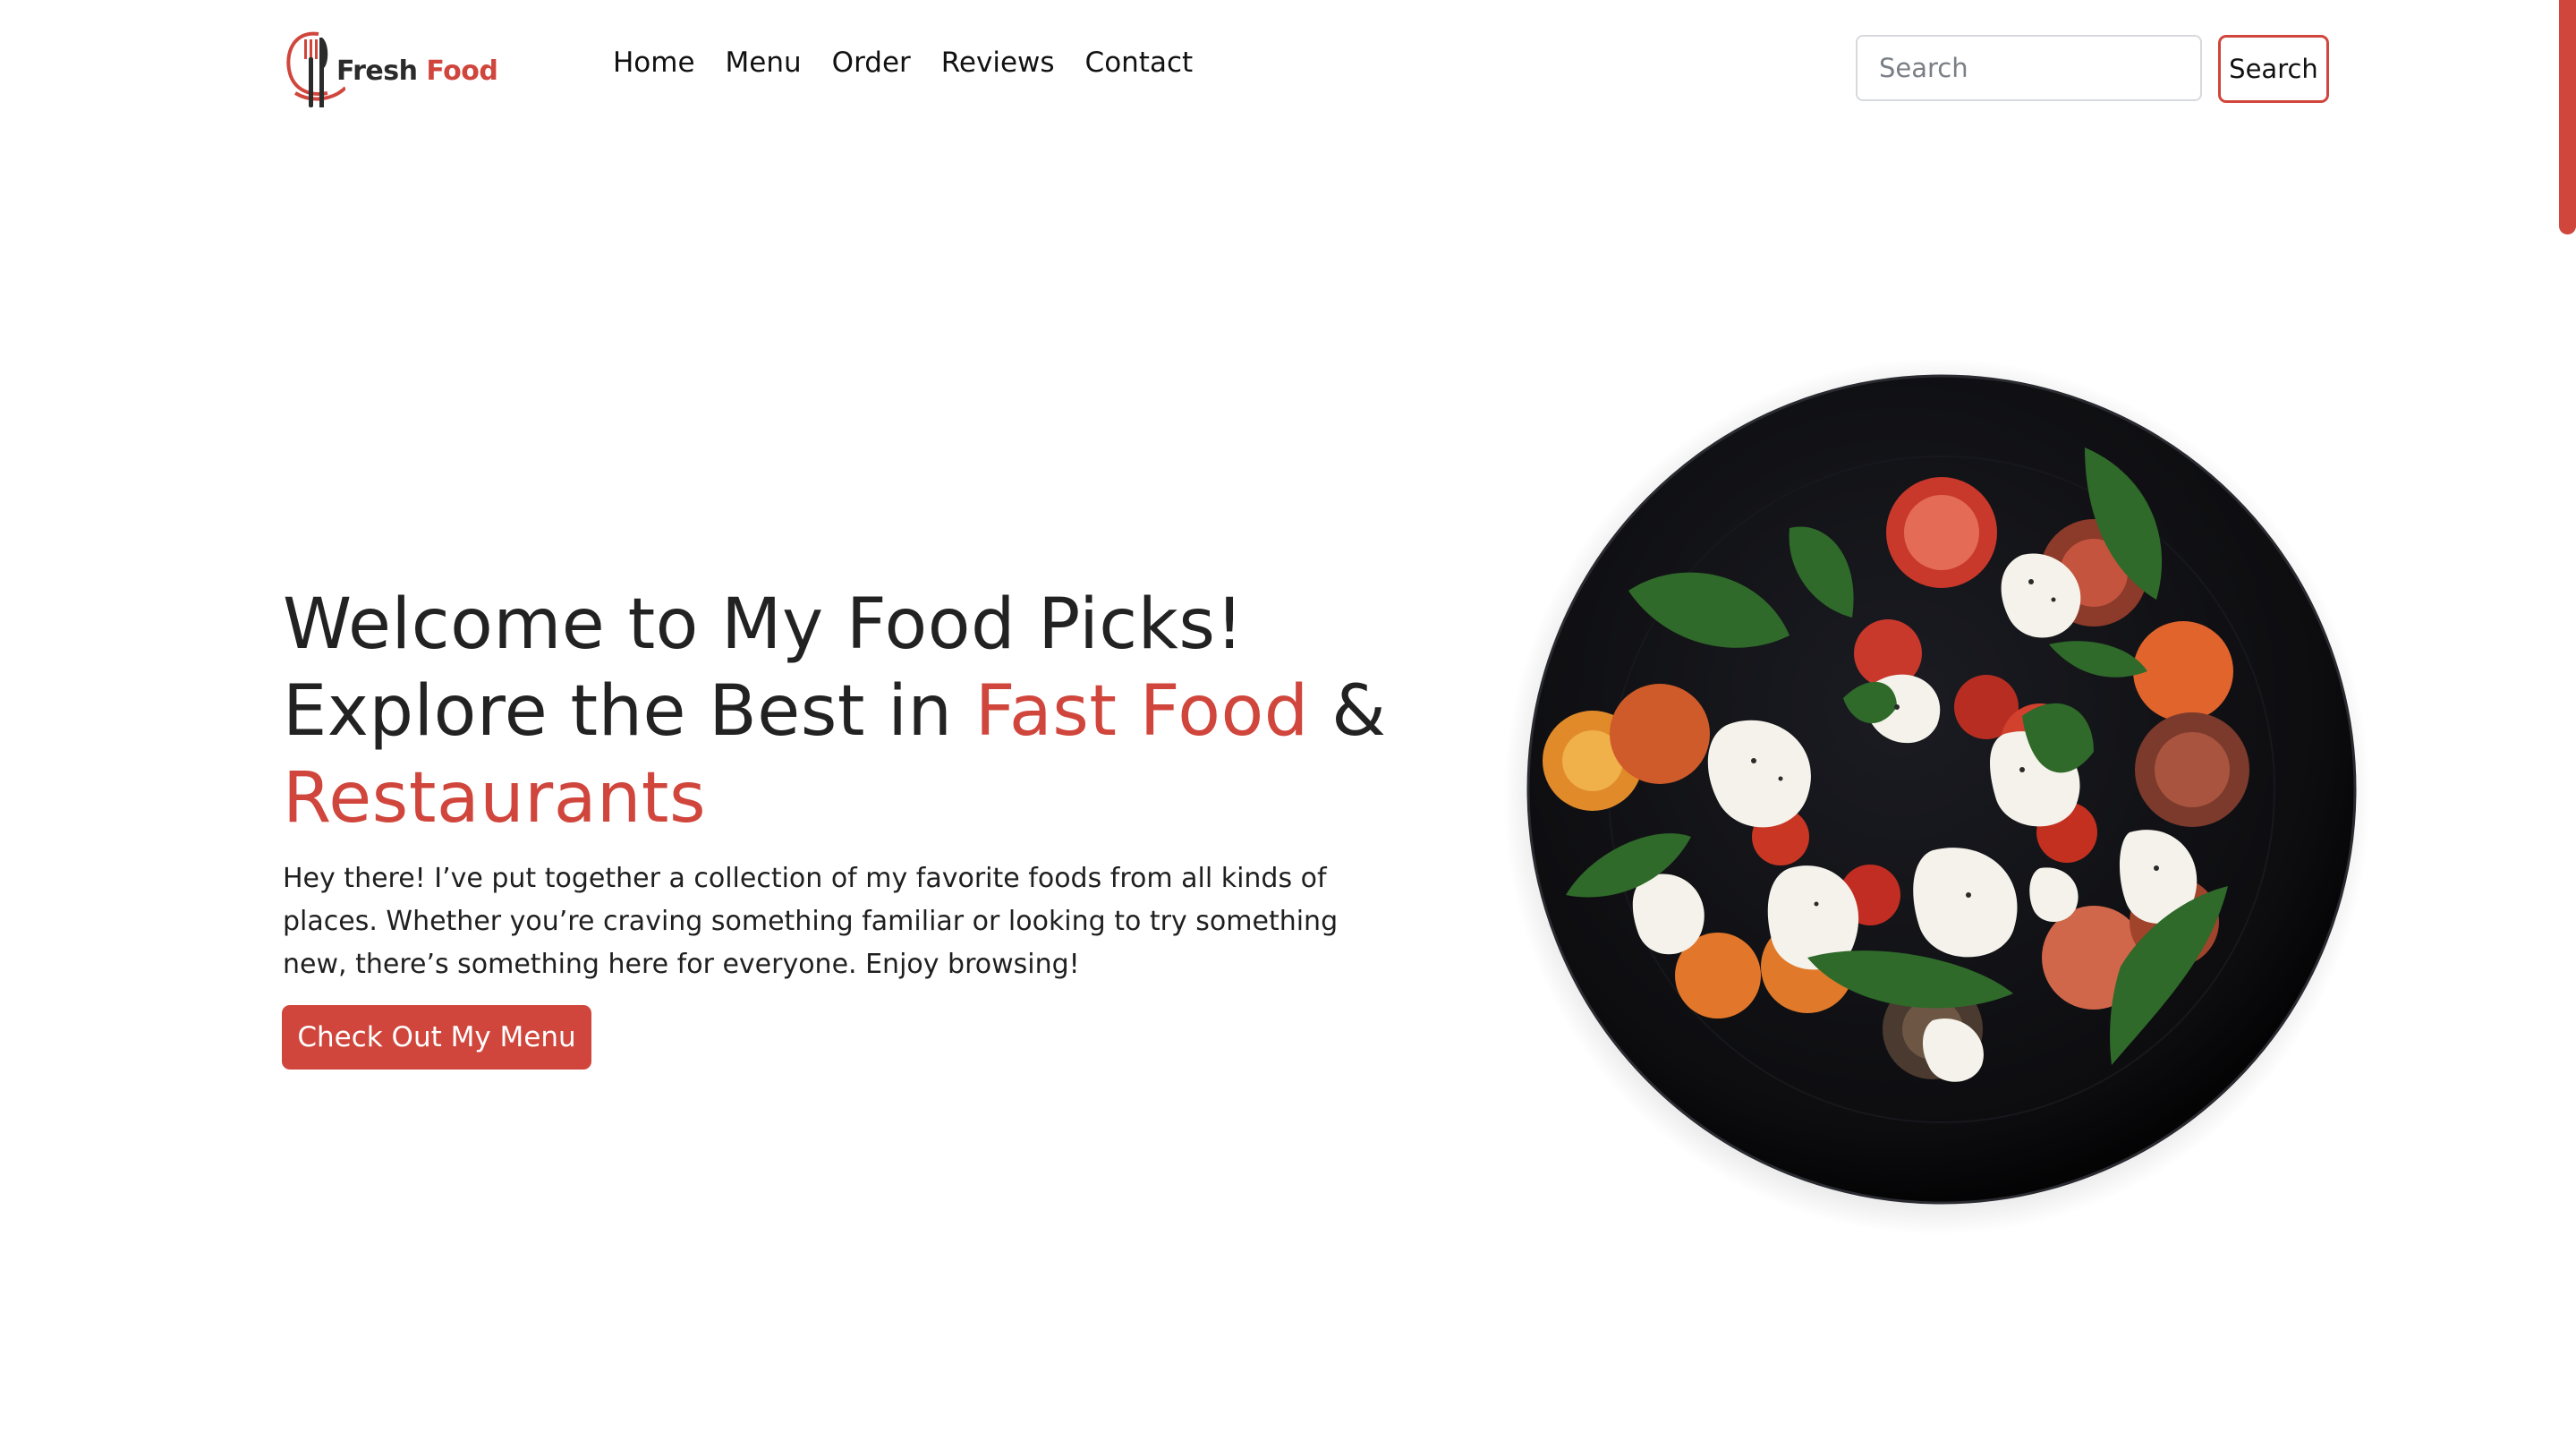  I want to click on brand-name: Fresh Food, so click(417, 71).